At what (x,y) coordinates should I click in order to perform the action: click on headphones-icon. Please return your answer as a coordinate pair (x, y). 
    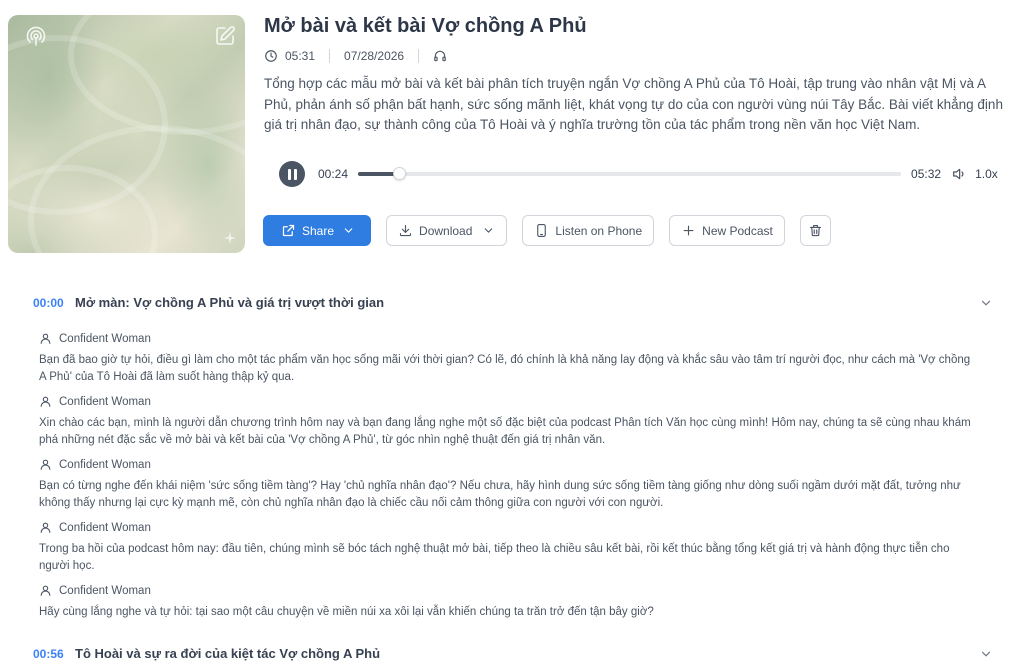
    Looking at the image, I should click on (440, 56).